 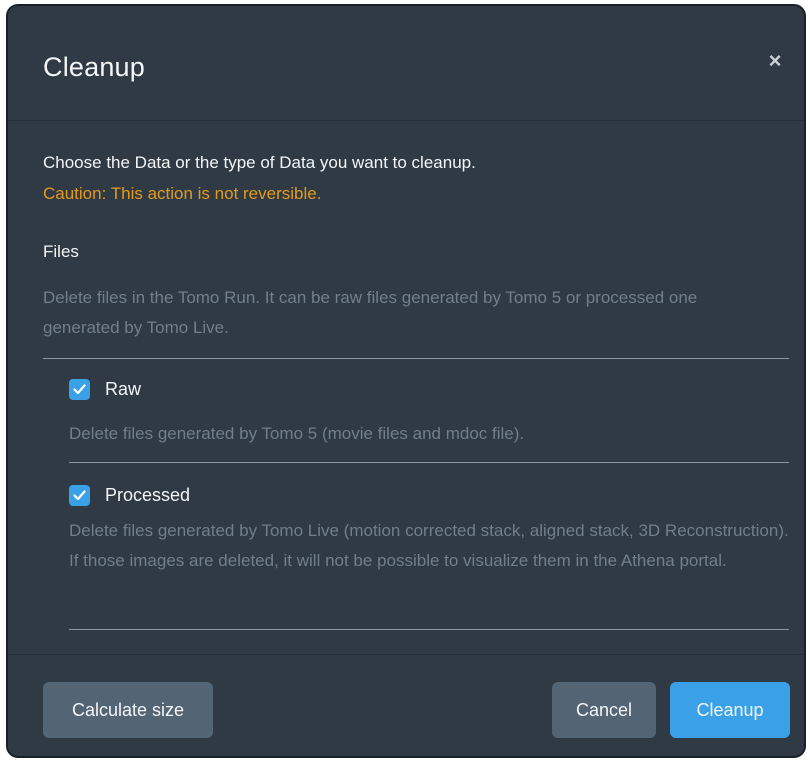 I want to click on dialog-header: Cleanup ×, so click(x=406, y=63).